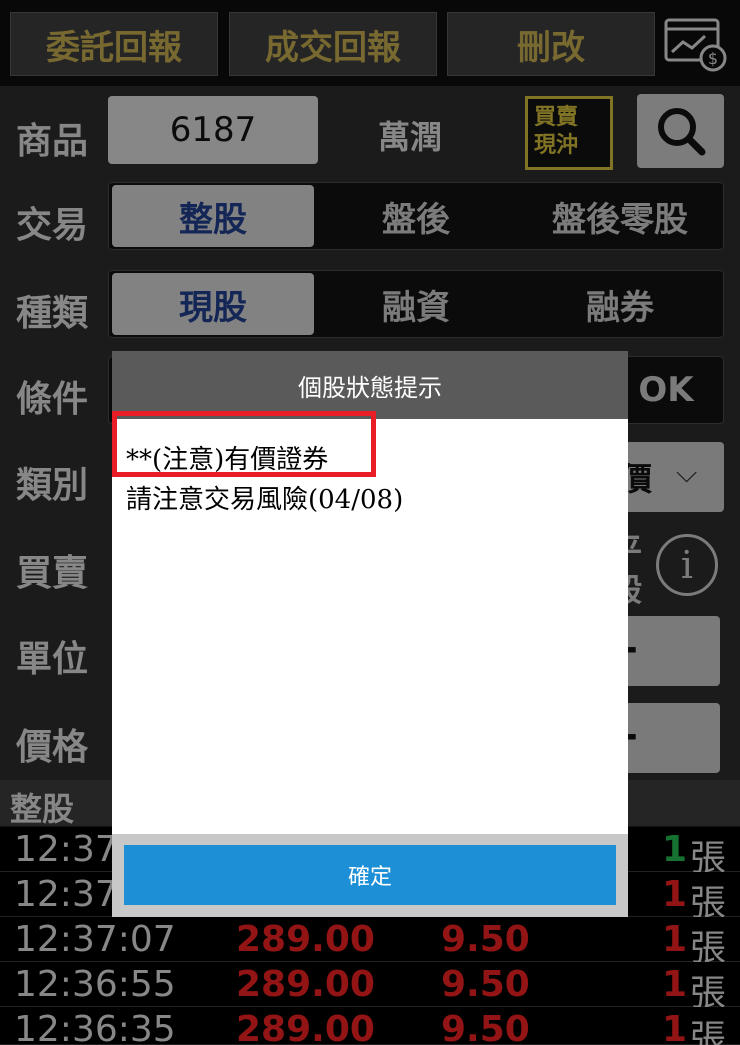  What do you see at coordinates (370, 385) in the screenshot?
I see `dialog-title: 個股狀態提示` at bounding box center [370, 385].